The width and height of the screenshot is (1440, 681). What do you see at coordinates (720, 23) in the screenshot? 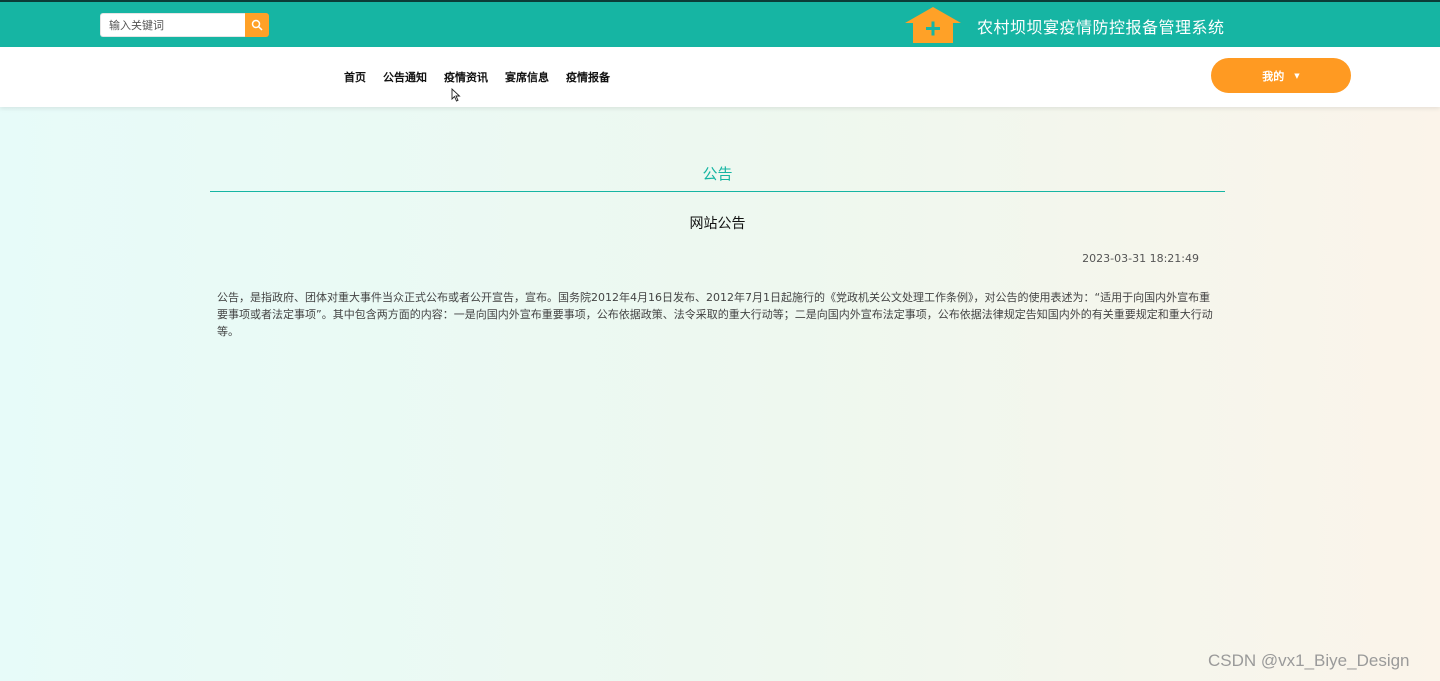
I see `top-header-bar: 农村坝坝宴疫情防控报备管理系统` at bounding box center [720, 23].